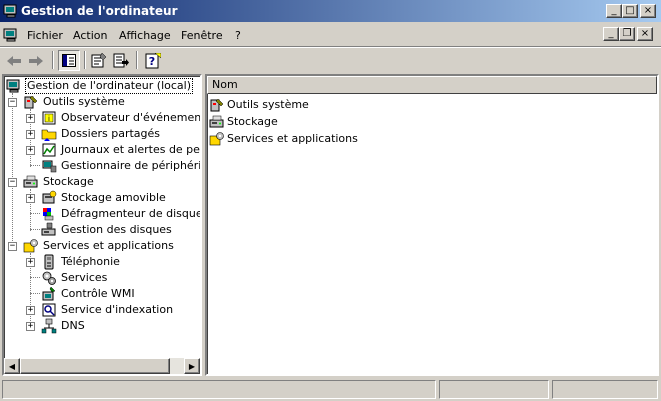 This screenshot has height=401, width=661. Describe the element at coordinates (109, 86) in the screenshot. I see `tree-root-label: Gestion de l'ordinateur (local)` at that location.